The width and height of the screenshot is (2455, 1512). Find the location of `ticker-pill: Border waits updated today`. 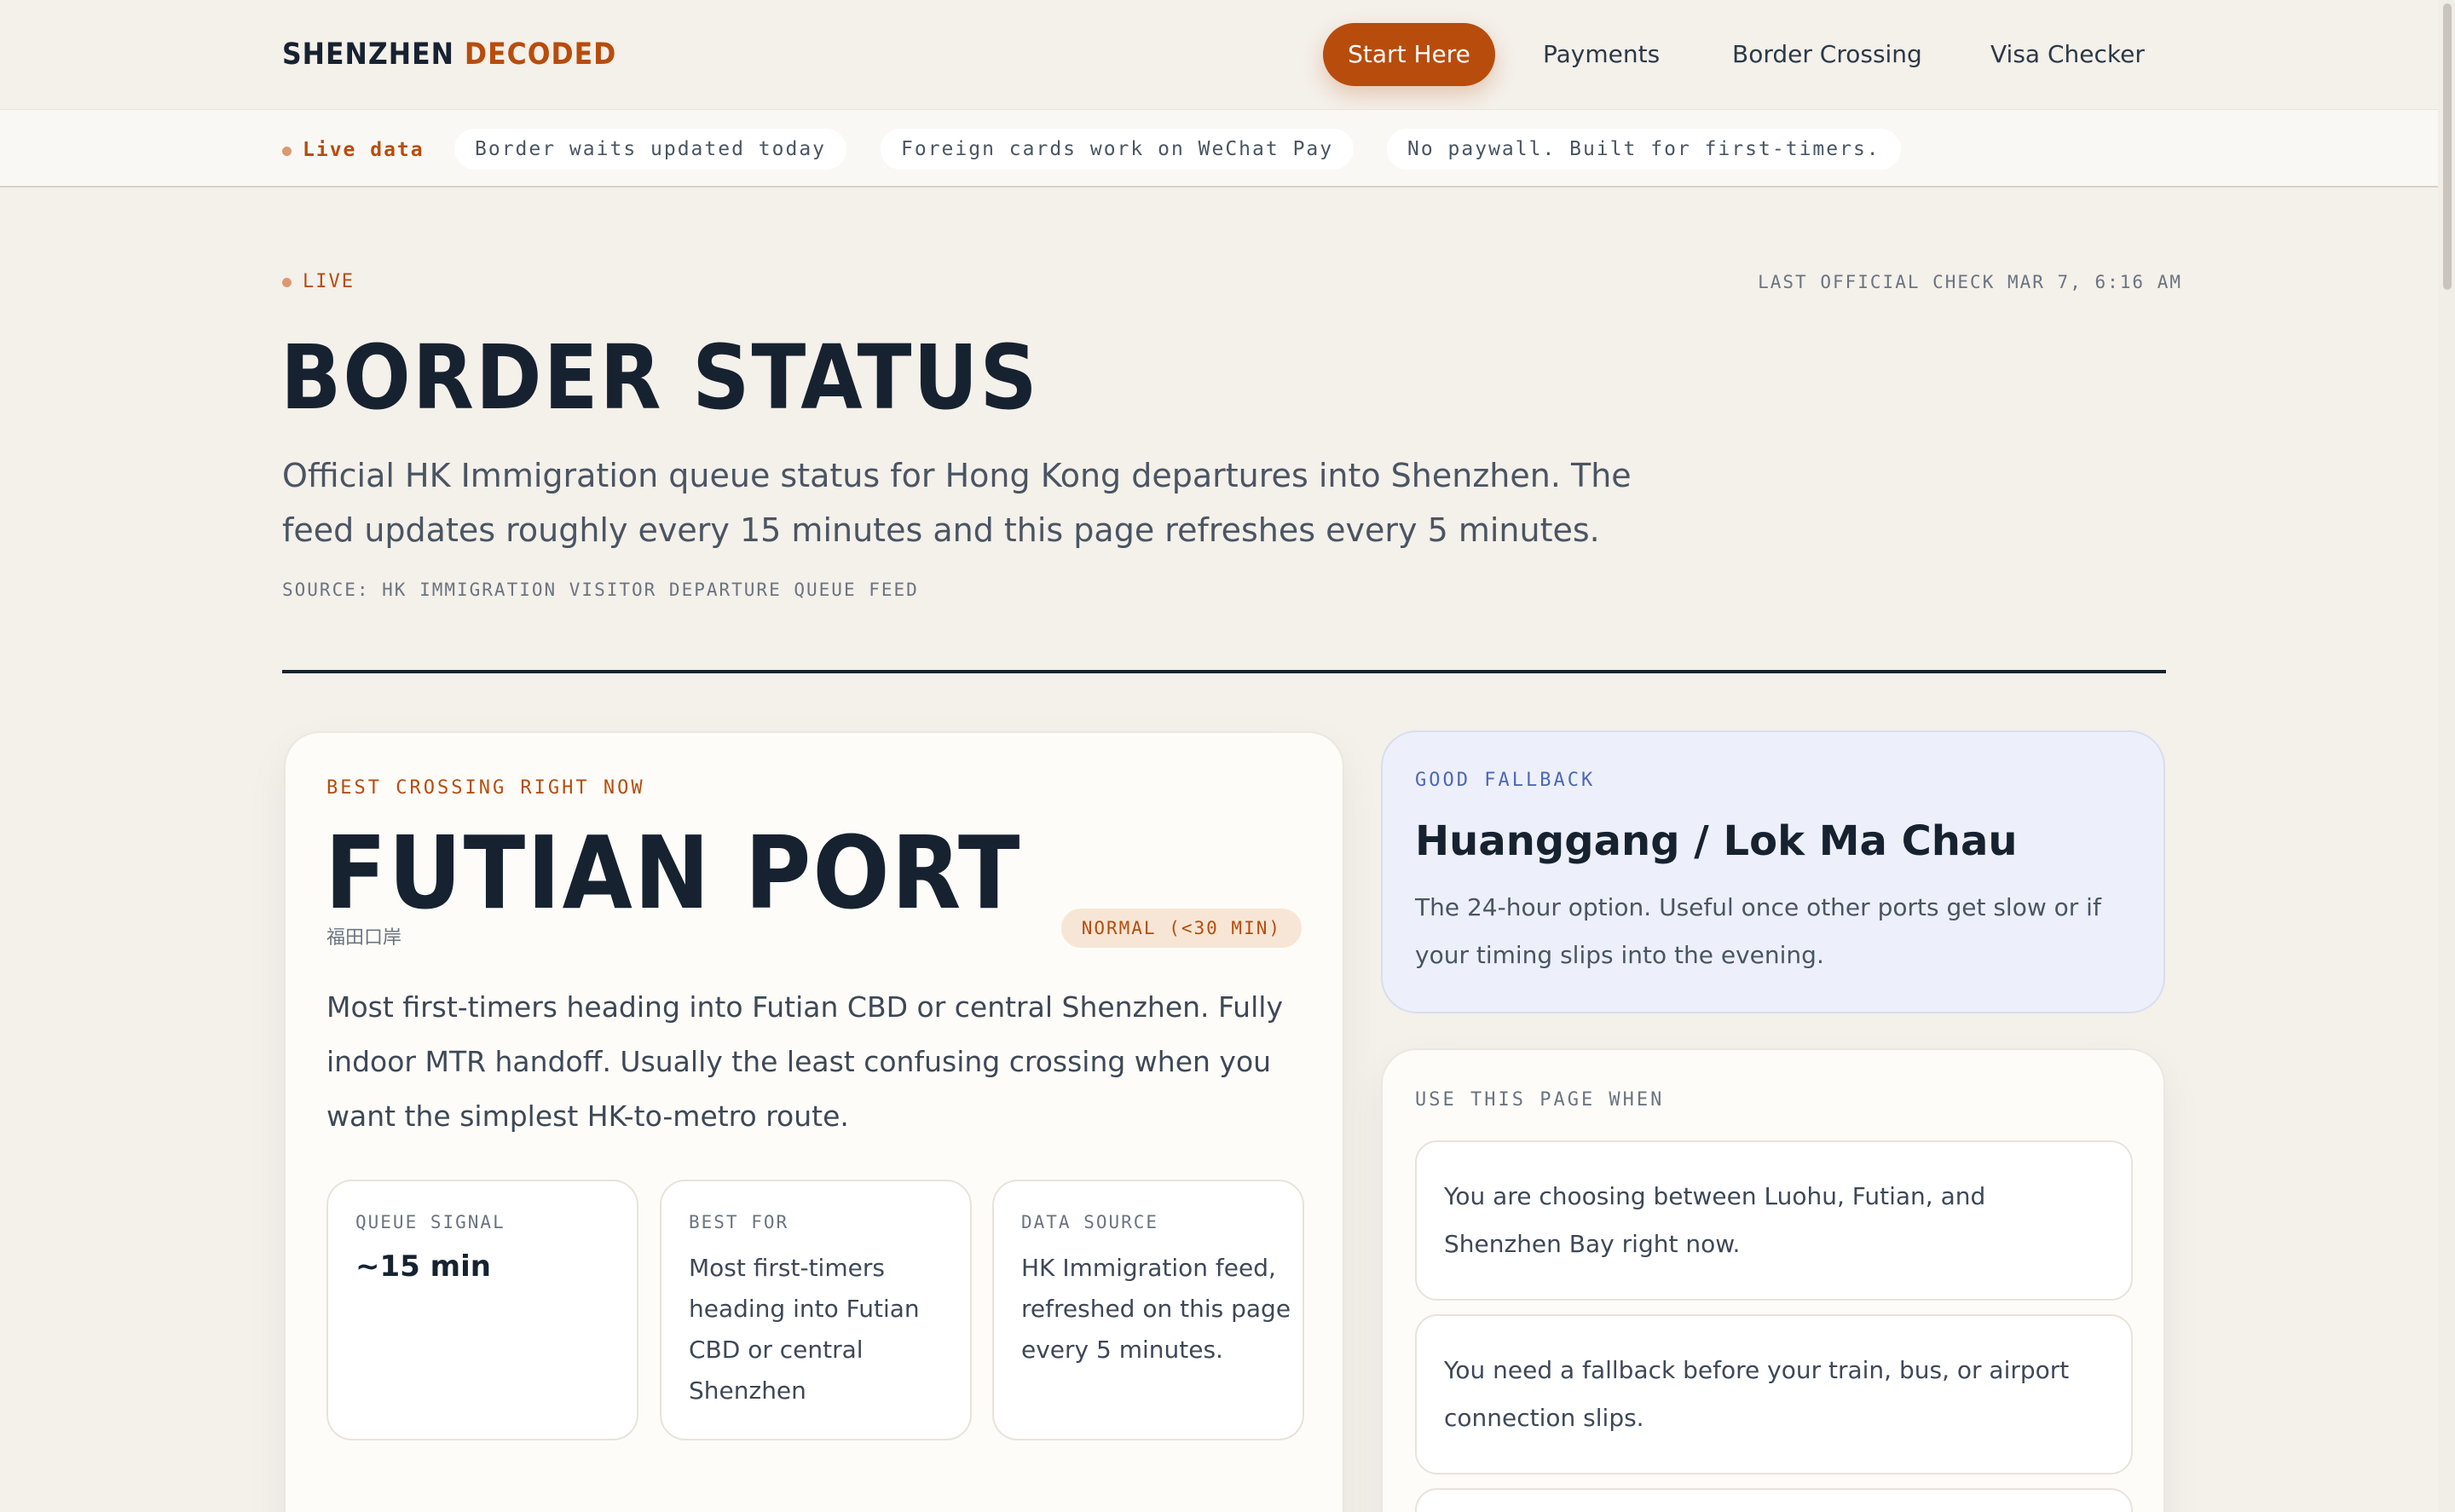

ticker-pill: Border waits updated today is located at coordinates (650, 149).